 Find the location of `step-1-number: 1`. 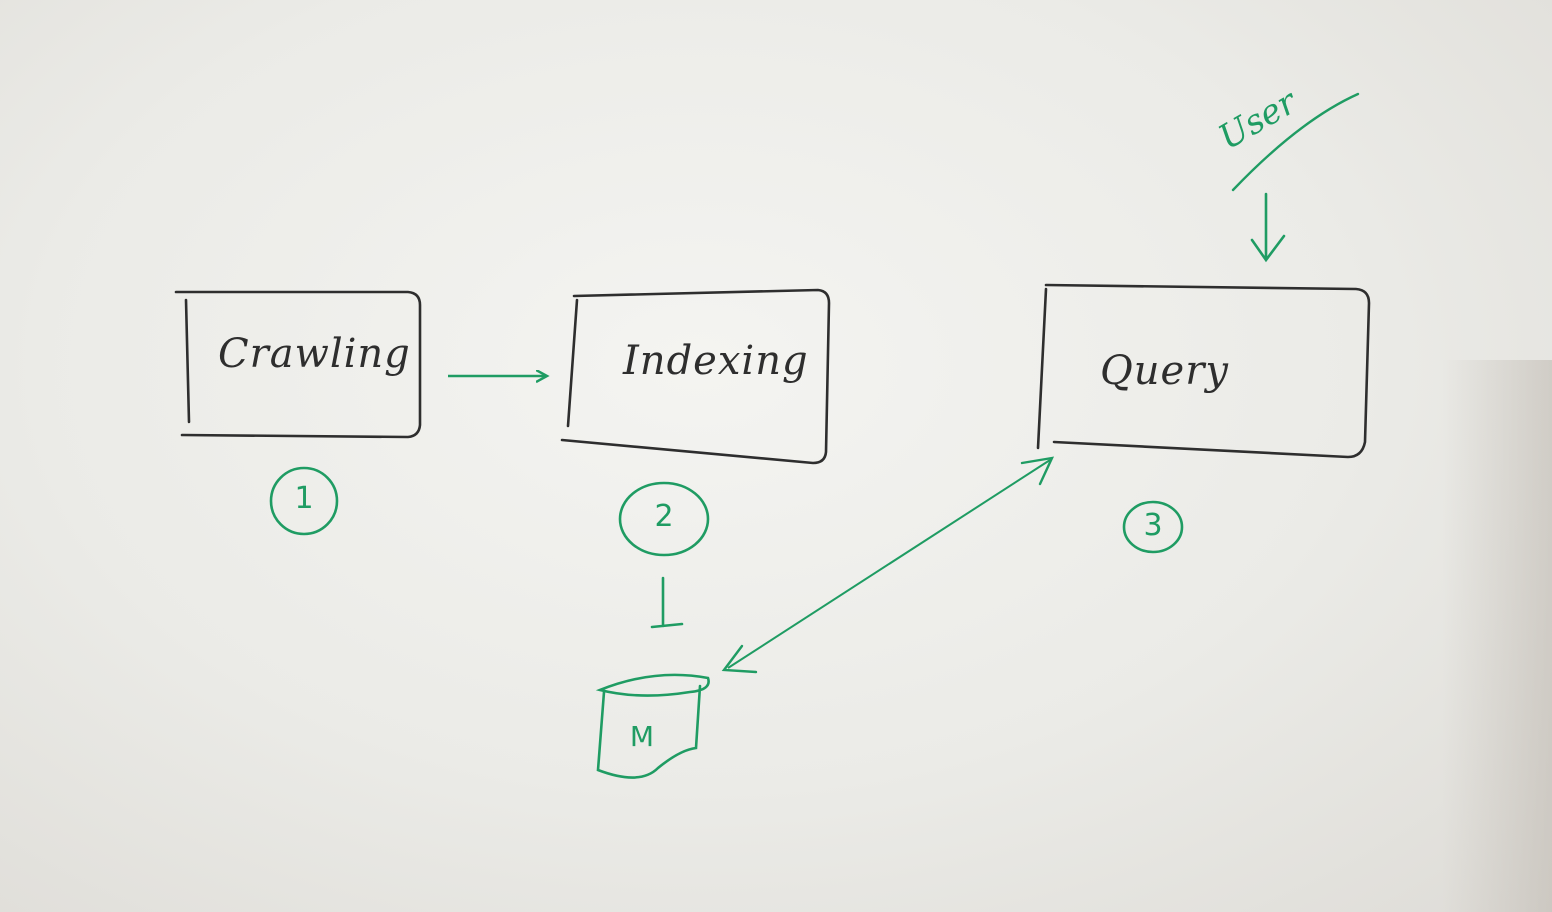

step-1-number: 1 is located at coordinates (304, 498).